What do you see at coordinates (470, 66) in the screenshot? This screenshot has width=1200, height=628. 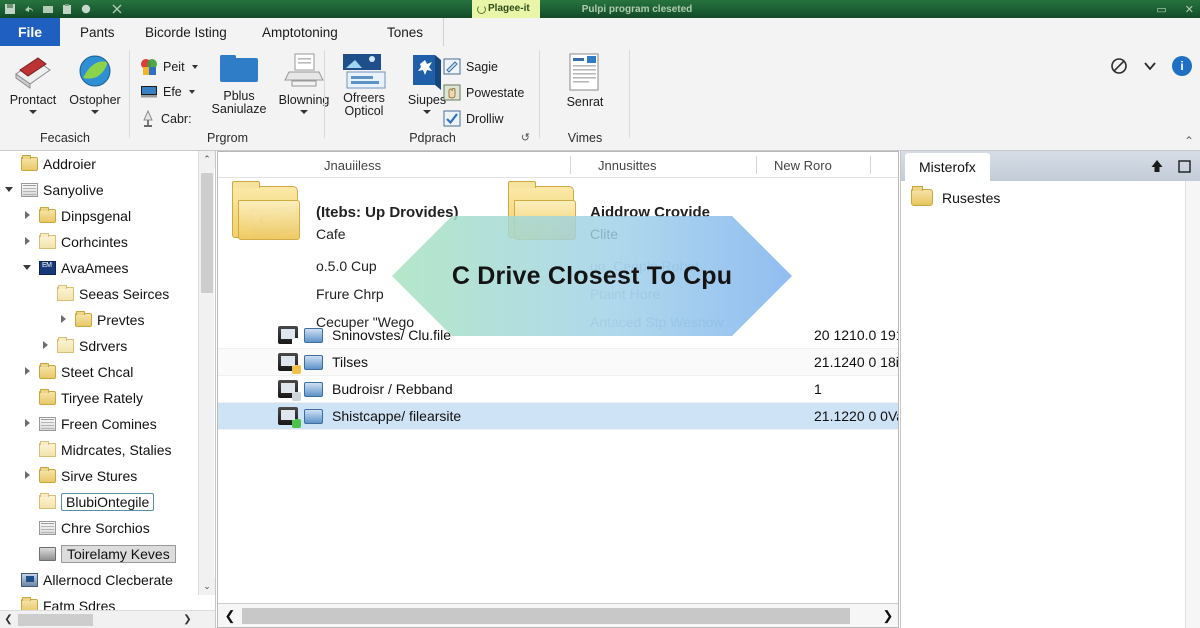 I see `ribbon-button-sagie: Sagie` at bounding box center [470, 66].